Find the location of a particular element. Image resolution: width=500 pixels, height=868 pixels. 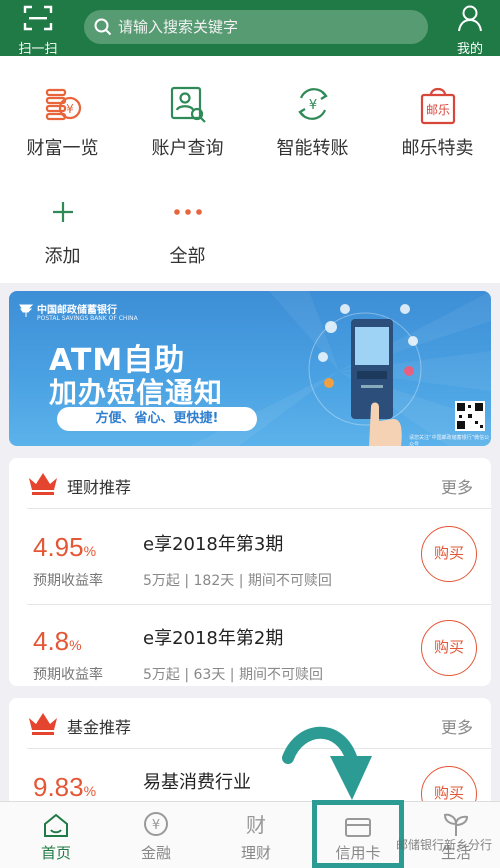

mine-button: 我的 is located at coordinates (470, 30).